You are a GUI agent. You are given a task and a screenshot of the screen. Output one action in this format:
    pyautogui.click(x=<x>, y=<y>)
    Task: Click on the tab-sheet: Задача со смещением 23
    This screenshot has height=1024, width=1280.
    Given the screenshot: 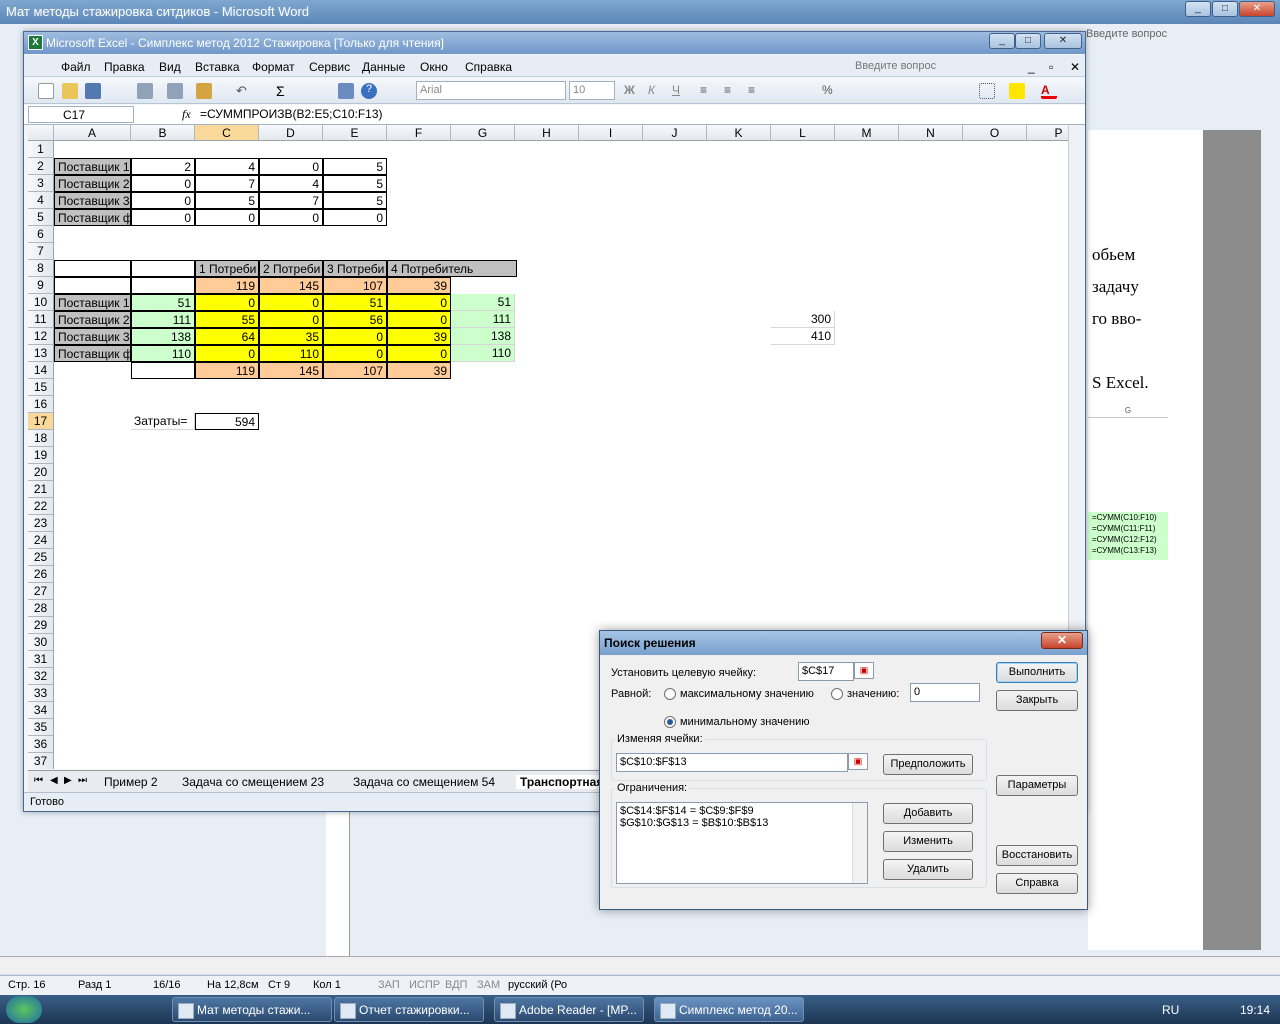 What is the action you would take?
    pyautogui.click(x=253, y=782)
    